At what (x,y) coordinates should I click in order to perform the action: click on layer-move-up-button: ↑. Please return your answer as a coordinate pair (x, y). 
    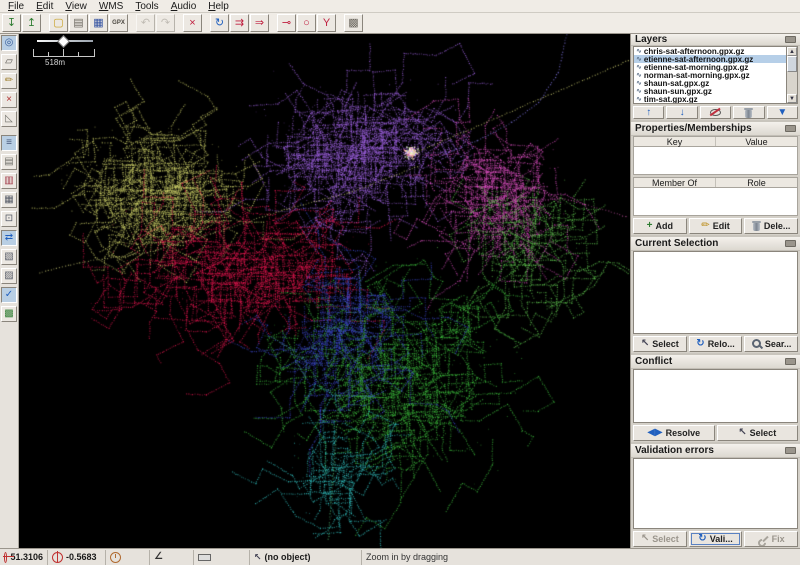
    Looking at the image, I should click on (649, 112).